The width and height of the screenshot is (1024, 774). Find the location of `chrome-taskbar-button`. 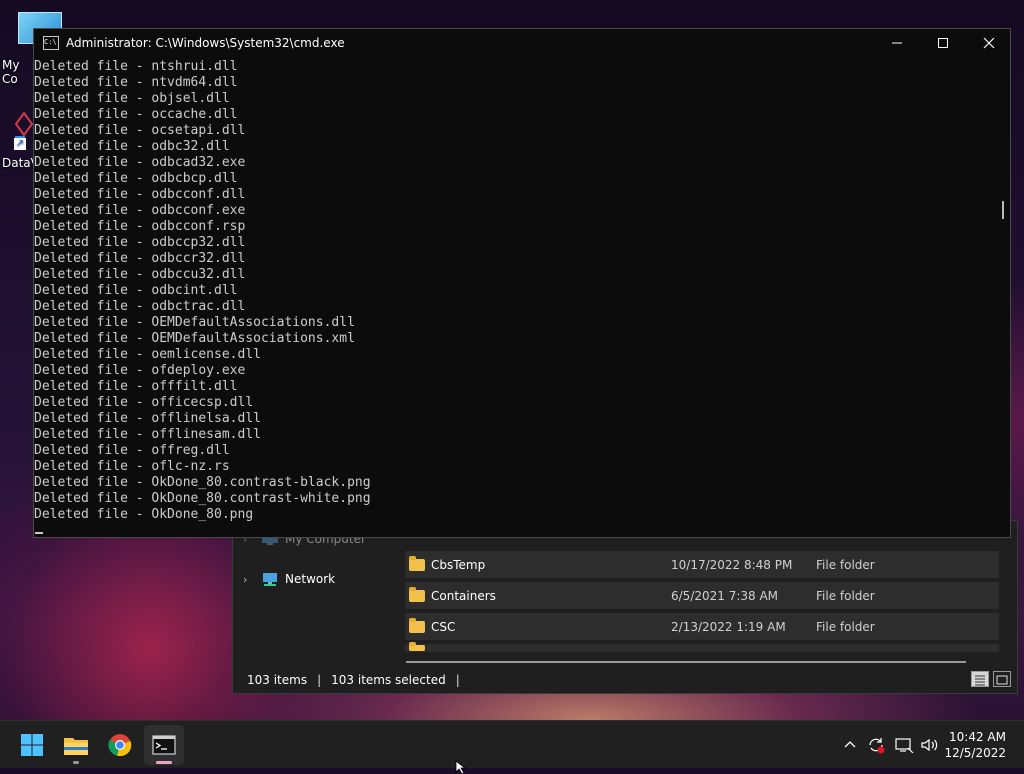

chrome-taskbar-button is located at coordinates (120, 745).